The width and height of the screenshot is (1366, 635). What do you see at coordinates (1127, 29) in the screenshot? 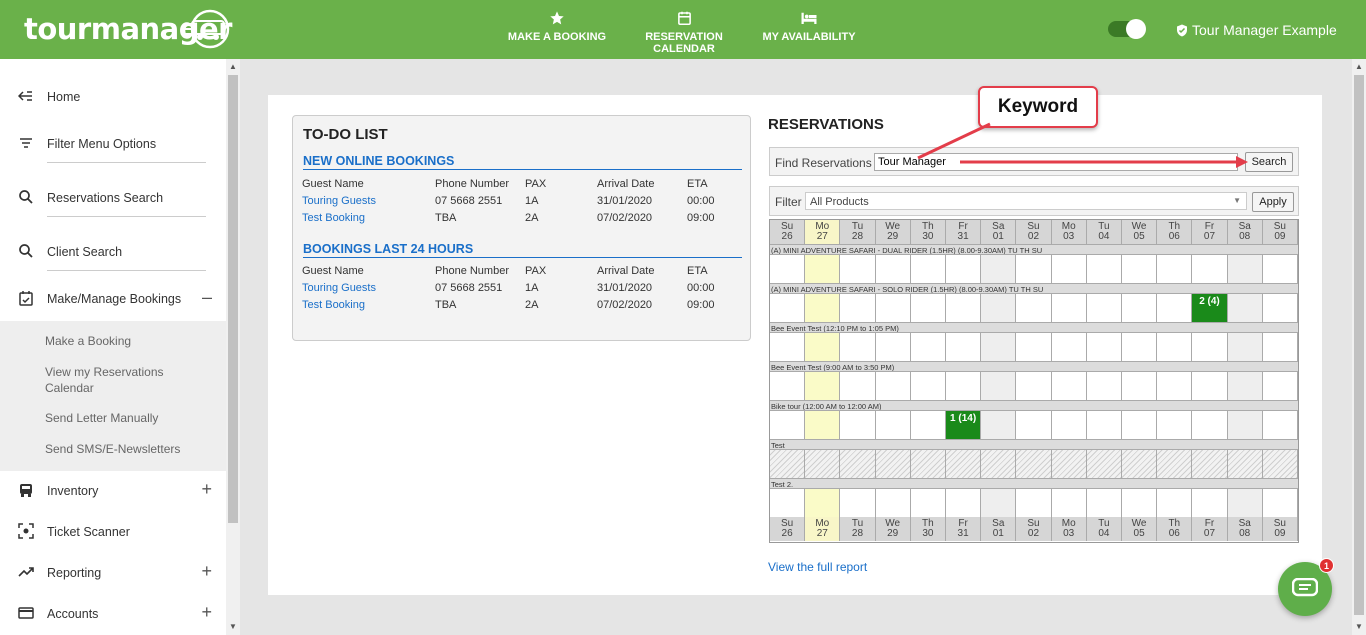
I see `theme-toggle` at bounding box center [1127, 29].